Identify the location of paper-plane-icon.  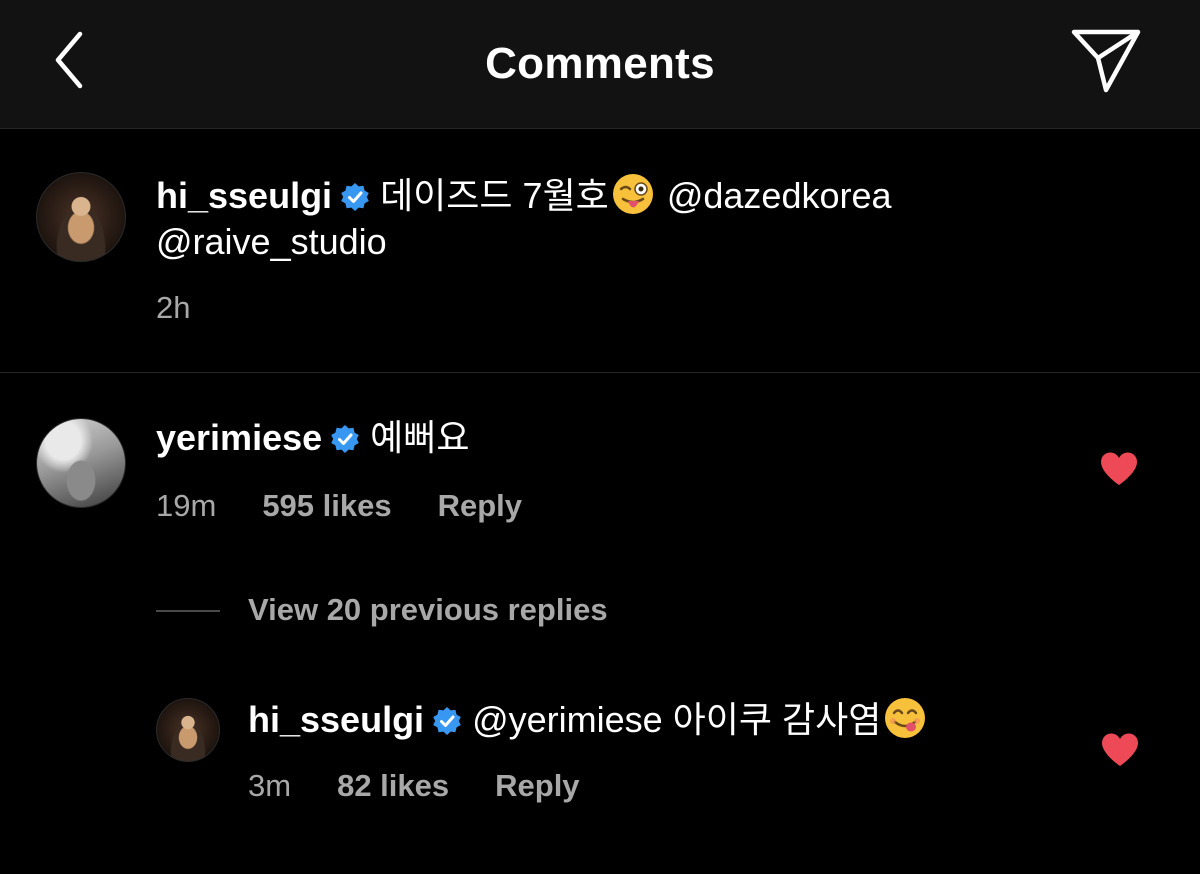
(1106, 61).